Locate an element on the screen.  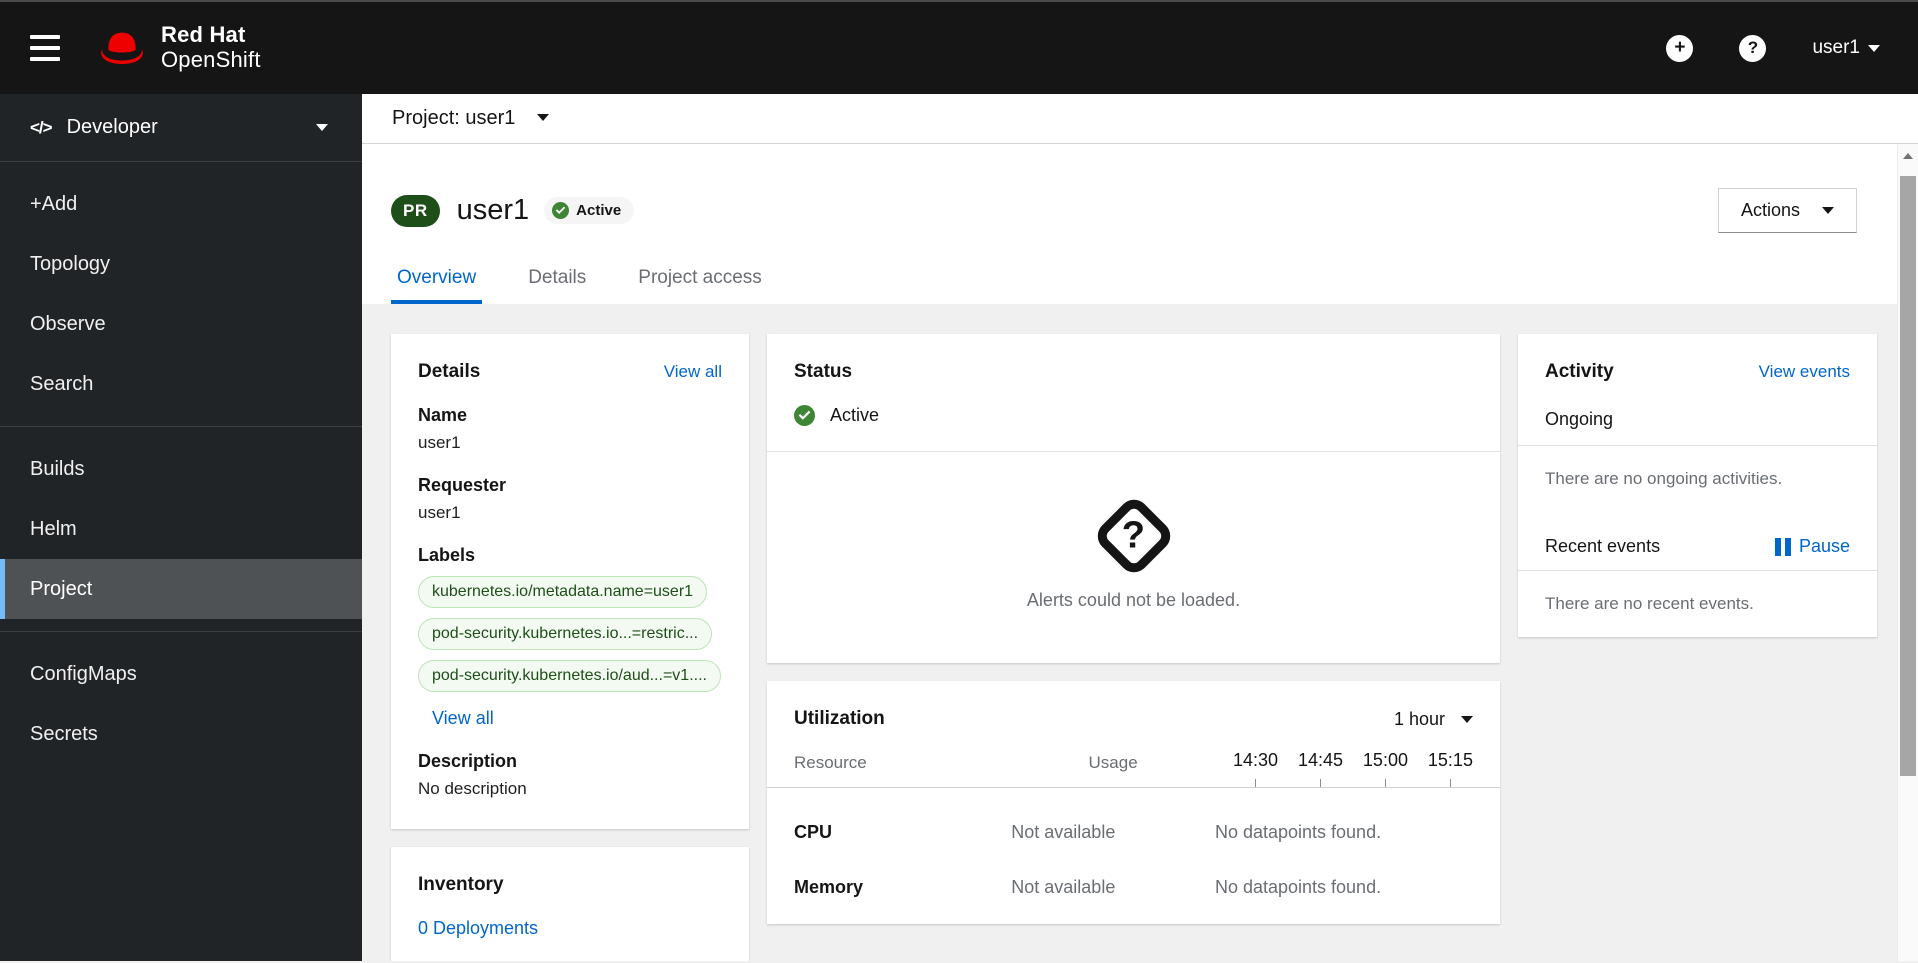
field-value-requester: user1 is located at coordinates (439, 512).